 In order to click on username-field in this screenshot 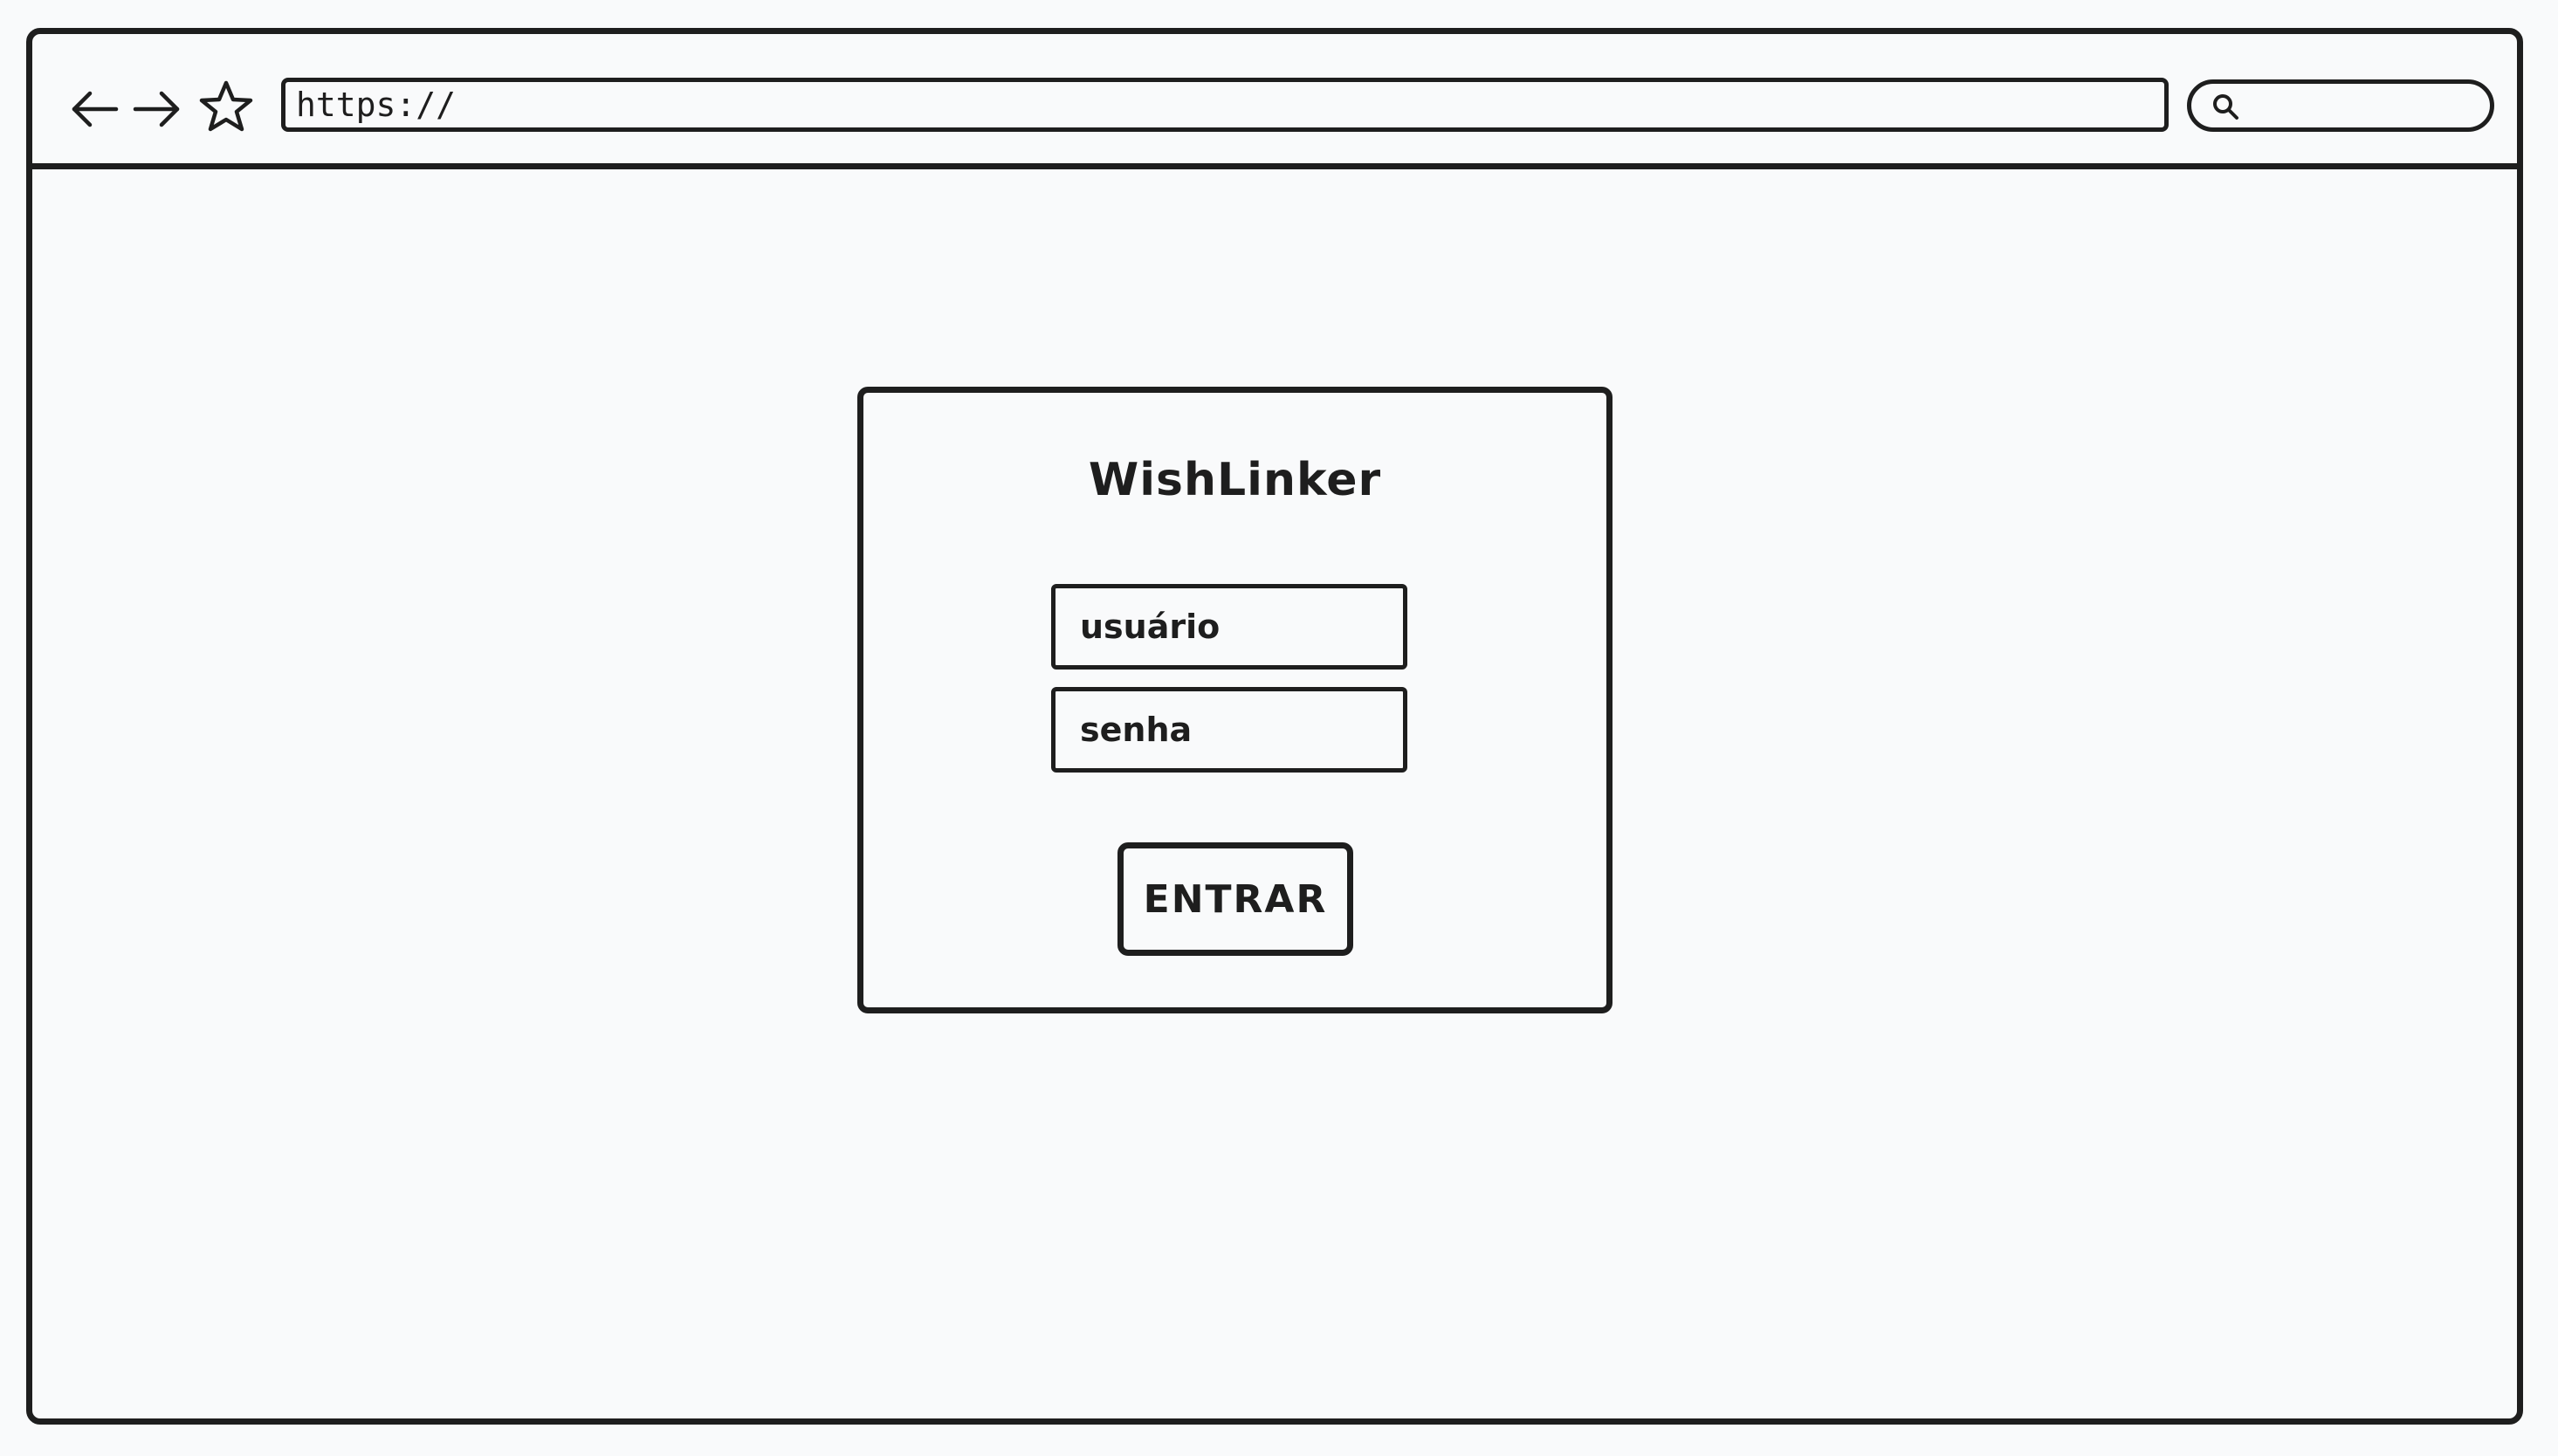, I will do `click(1229, 627)`.